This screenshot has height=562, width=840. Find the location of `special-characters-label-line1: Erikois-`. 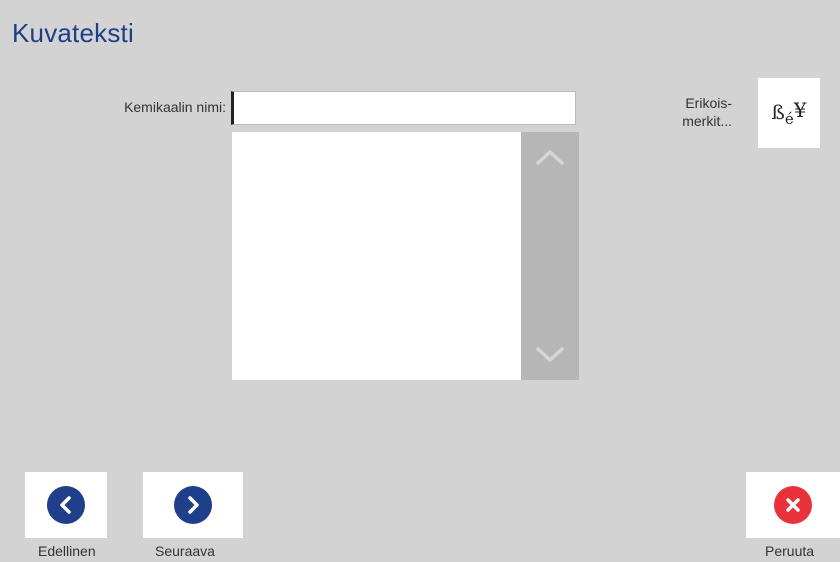

special-characters-label-line1: Erikois- is located at coordinates (708, 103).